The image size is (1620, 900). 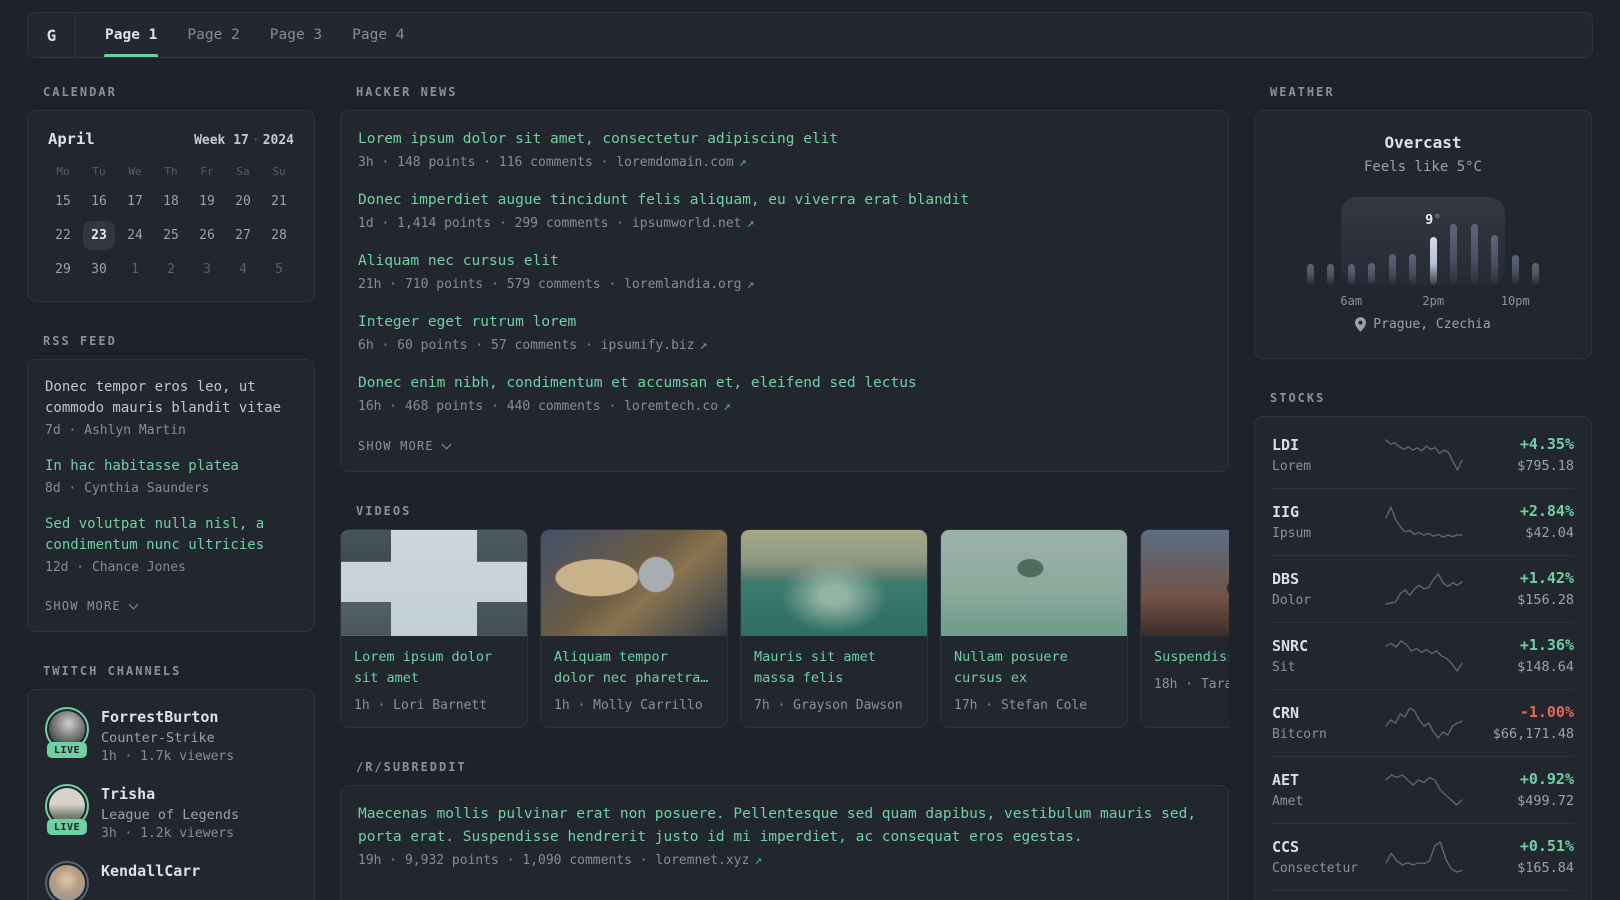 What do you see at coordinates (296, 35) in the screenshot?
I see `tab-page-3: Page 3` at bounding box center [296, 35].